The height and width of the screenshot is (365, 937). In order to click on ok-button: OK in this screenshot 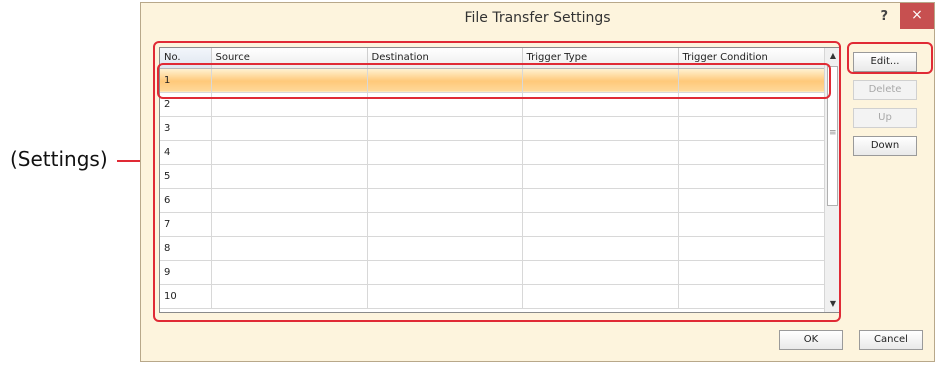, I will do `click(811, 340)`.